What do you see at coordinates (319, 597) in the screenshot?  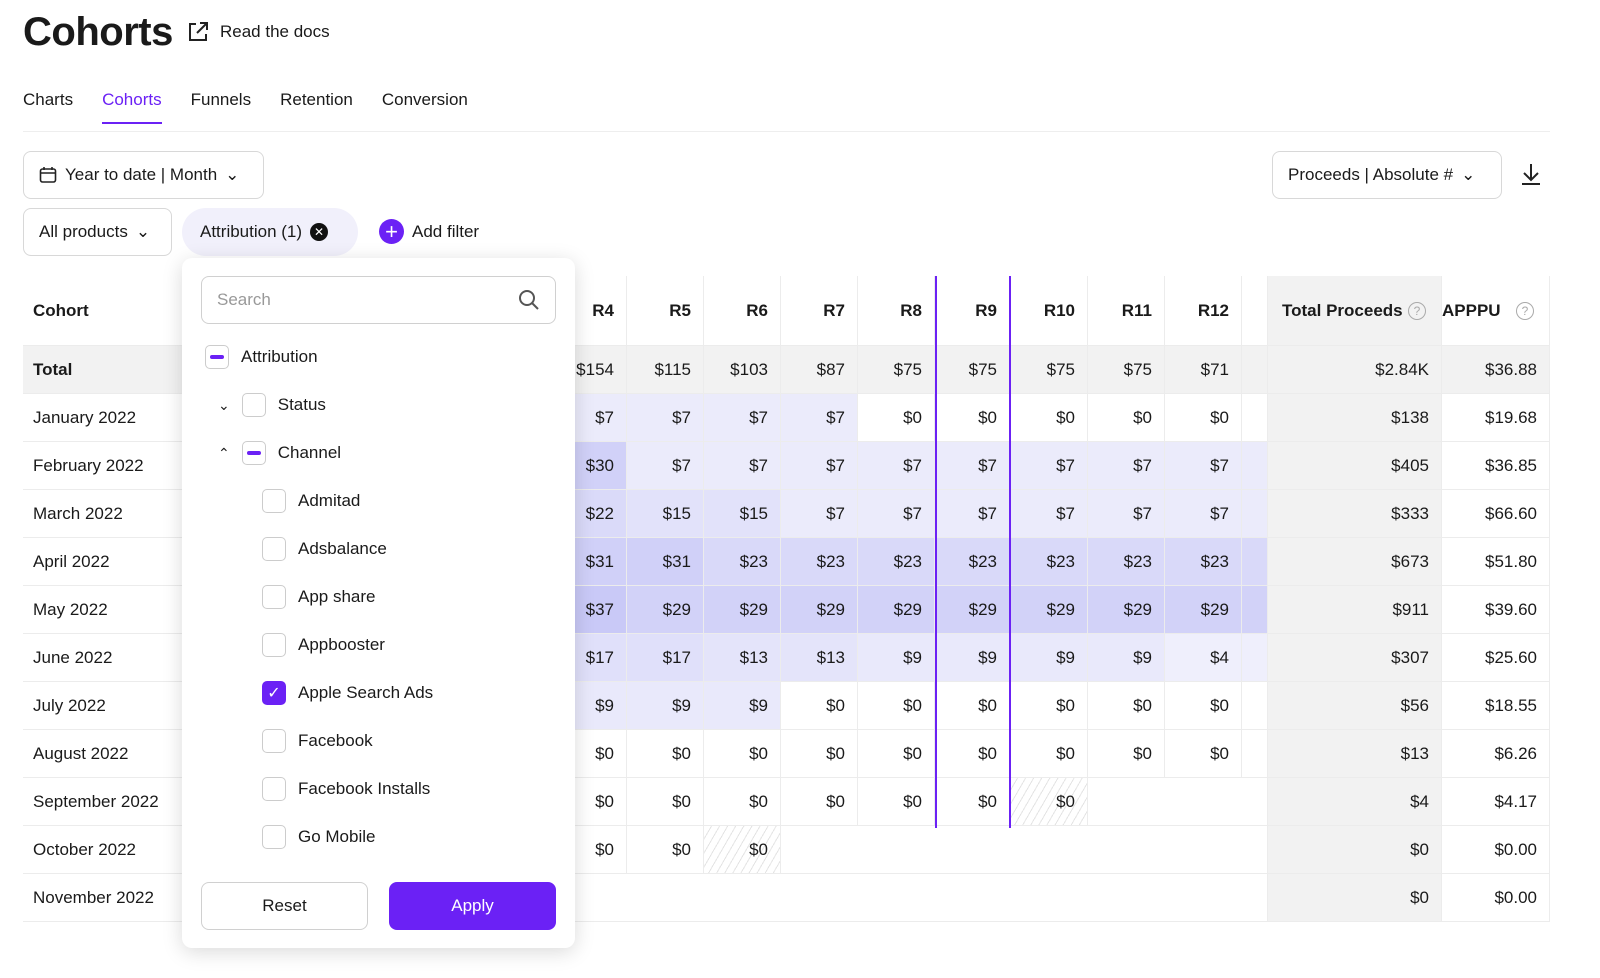 I see `option-channel-item: App share` at bounding box center [319, 597].